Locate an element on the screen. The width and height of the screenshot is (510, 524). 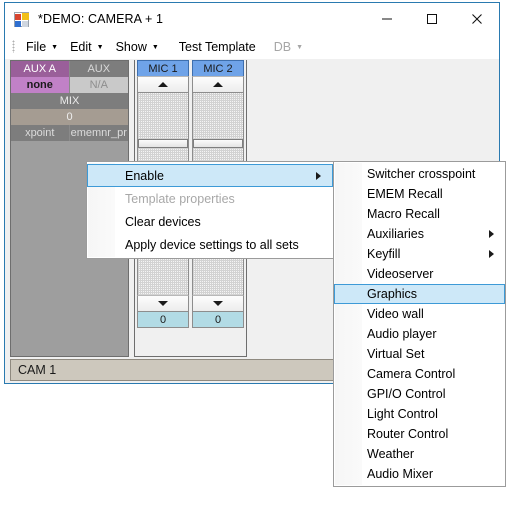
maximize-button is located at coordinates (431, 18).